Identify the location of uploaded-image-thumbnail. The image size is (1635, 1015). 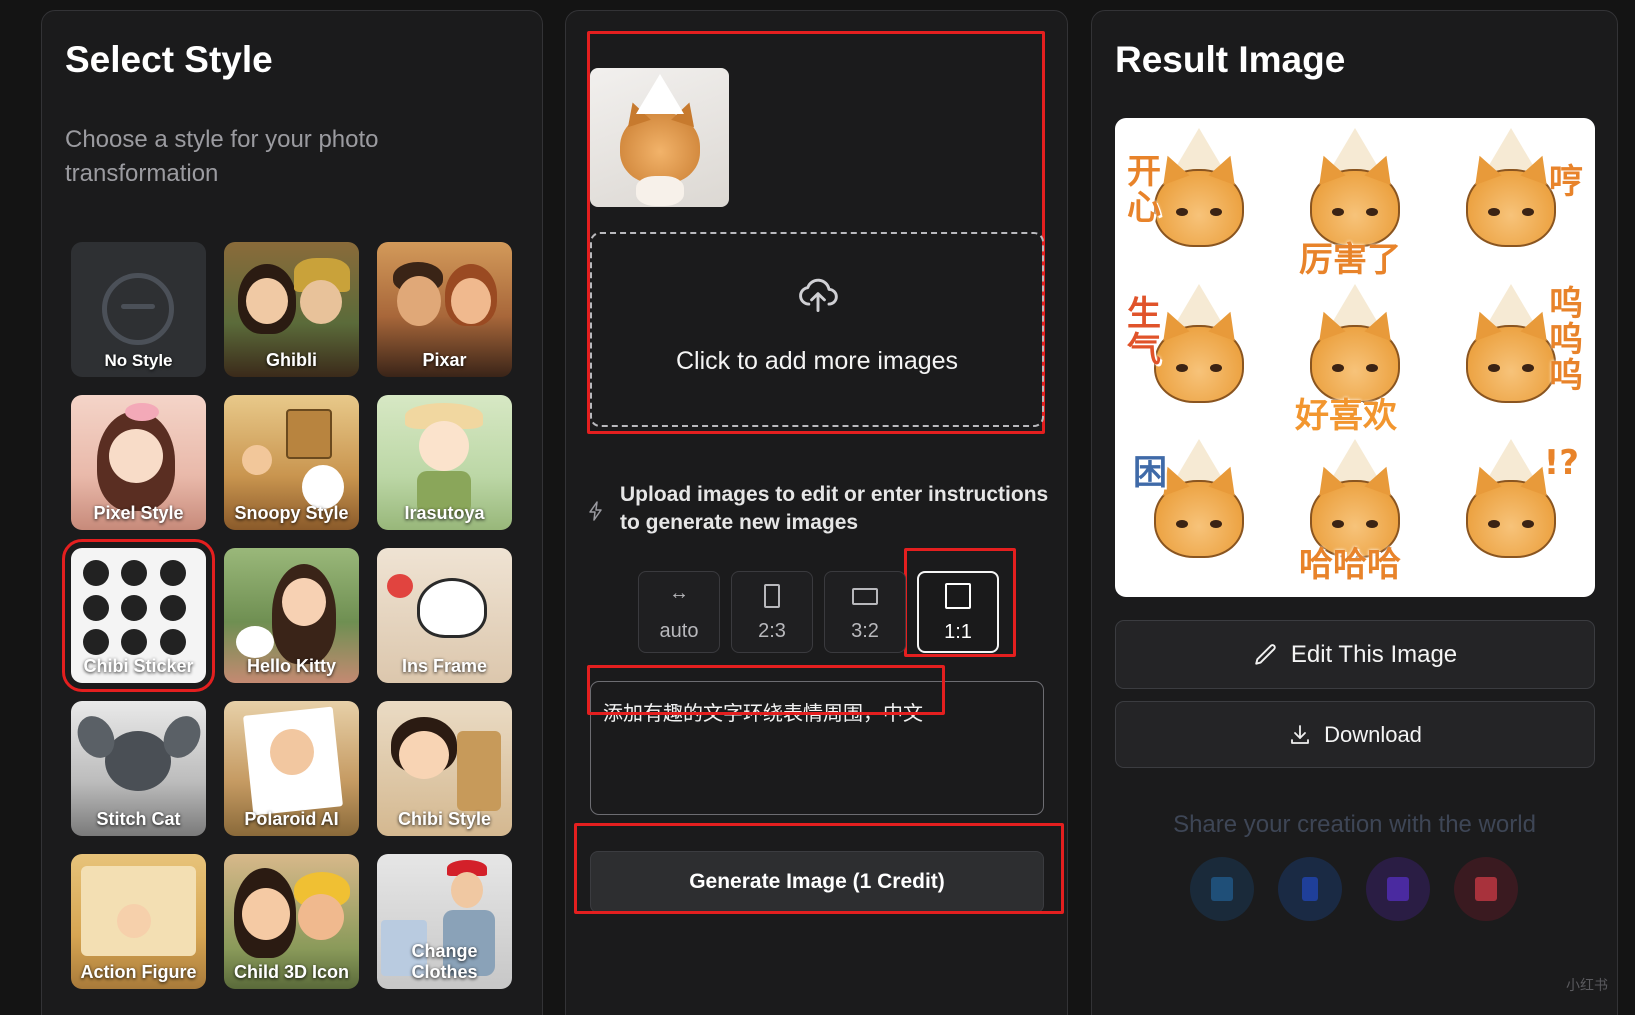
(659, 137).